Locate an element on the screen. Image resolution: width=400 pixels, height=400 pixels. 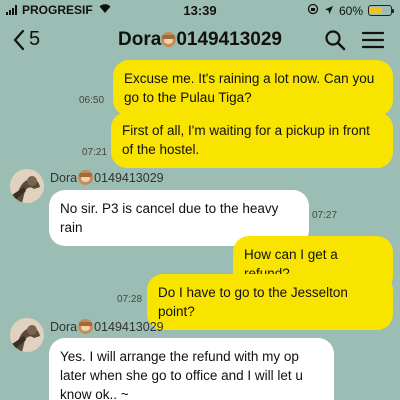
battery-percent: 60% is located at coordinates (350, 10).